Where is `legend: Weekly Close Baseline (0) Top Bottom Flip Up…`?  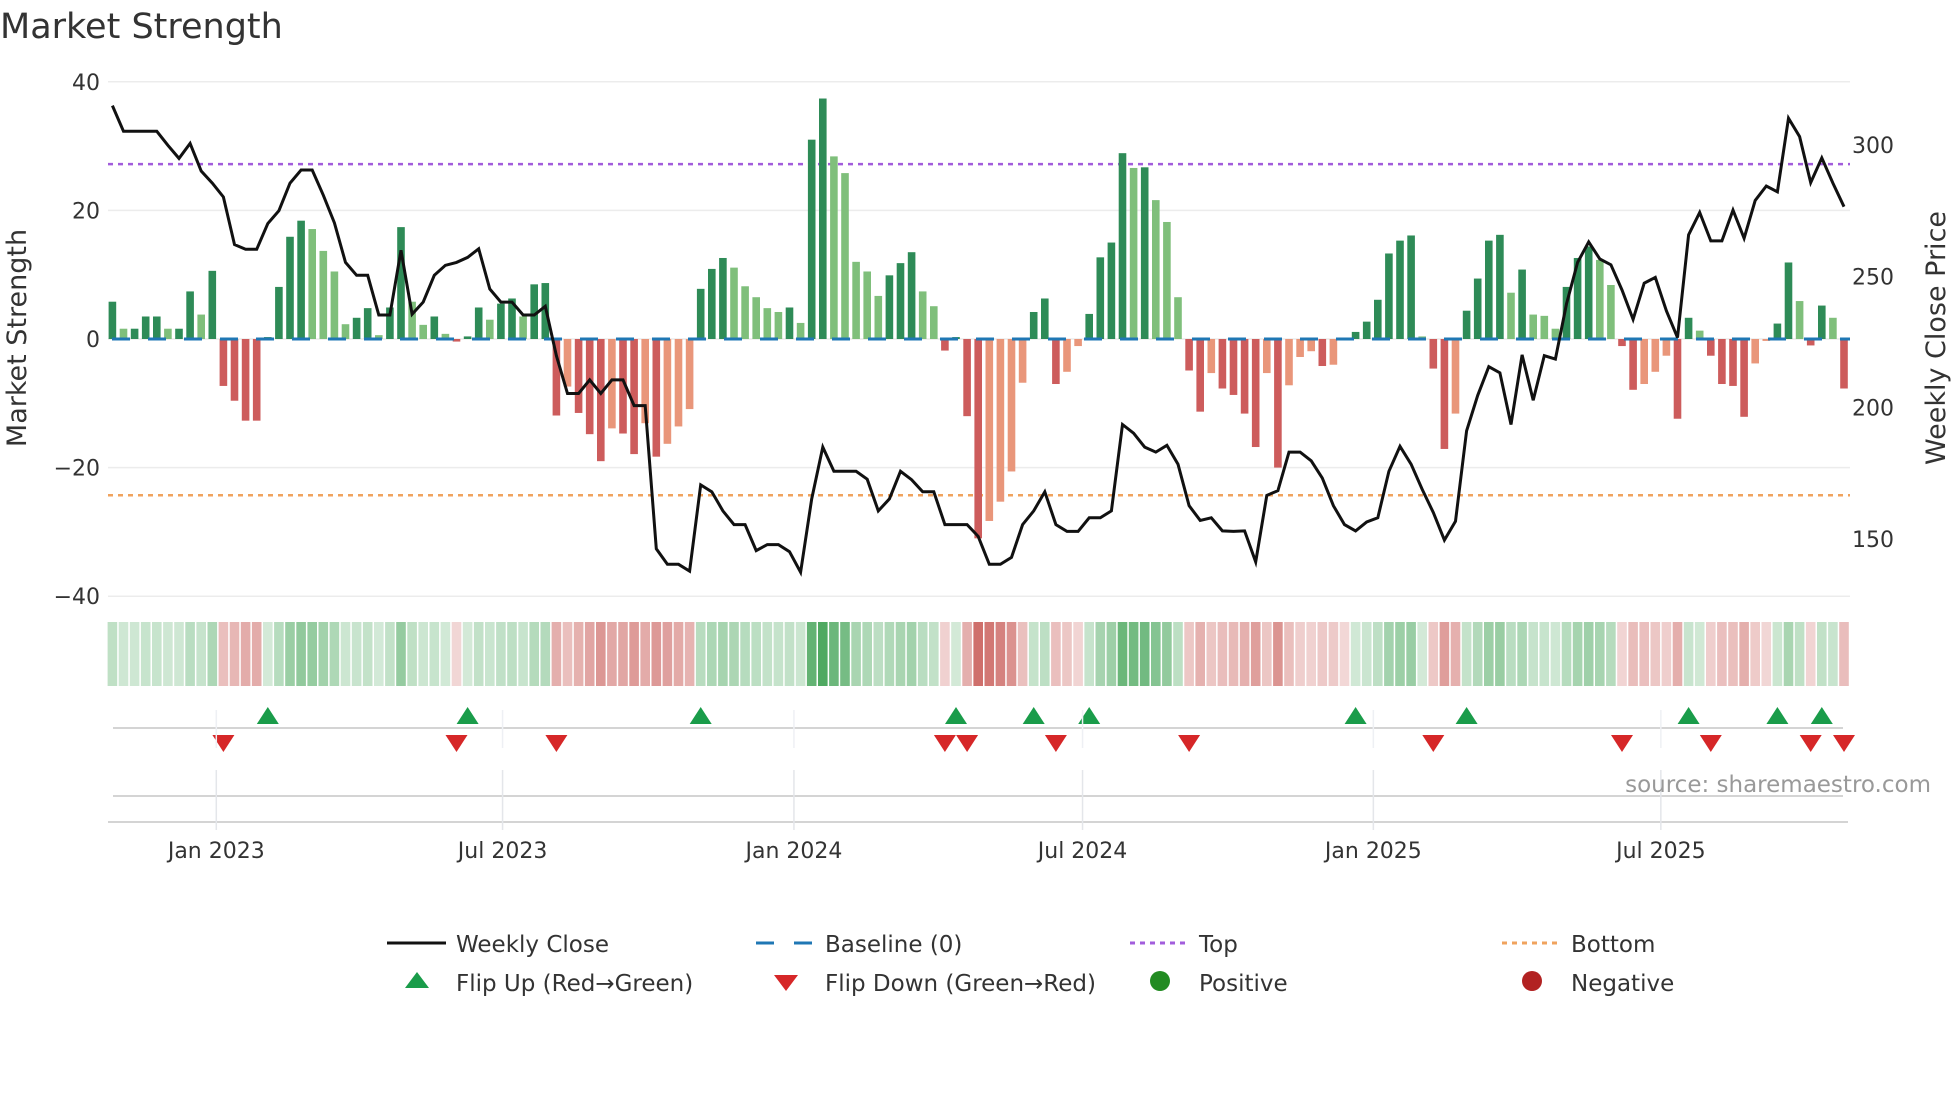 legend: Weekly Close Baseline (0) Top Bottom Flip Up… is located at coordinates (1030, 964).